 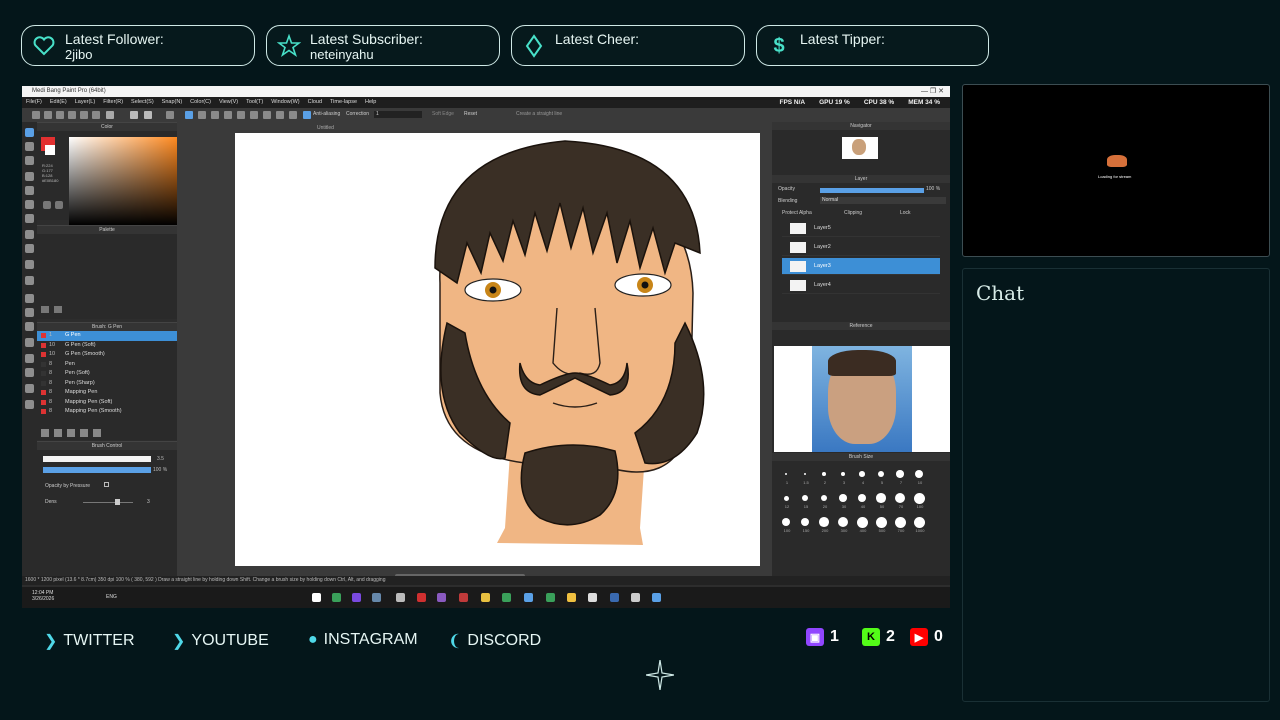 I want to click on menu-layer: Layer(L), so click(x=85, y=102).